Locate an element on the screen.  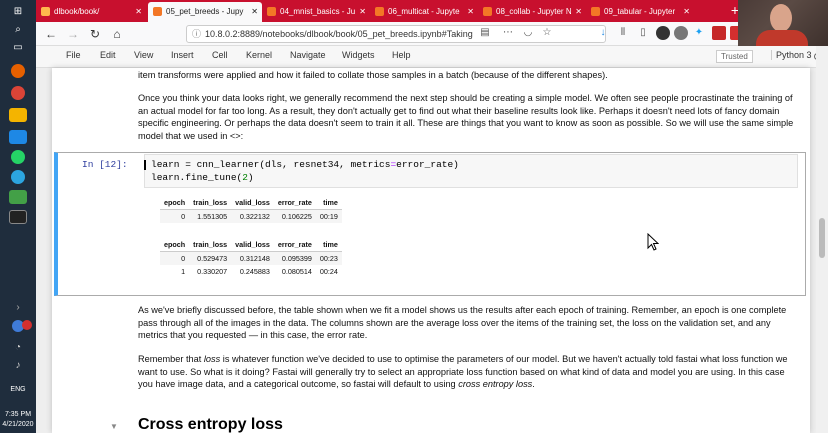
menu-navigate: Navigate is located at coordinates (308, 55).